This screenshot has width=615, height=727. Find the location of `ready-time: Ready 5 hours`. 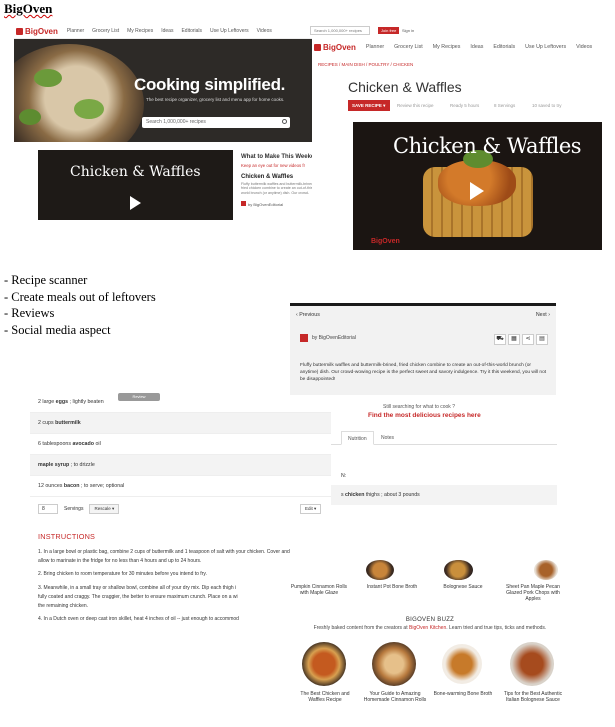

ready-time: Ready 5 hours is located at coordinates (465, 105).